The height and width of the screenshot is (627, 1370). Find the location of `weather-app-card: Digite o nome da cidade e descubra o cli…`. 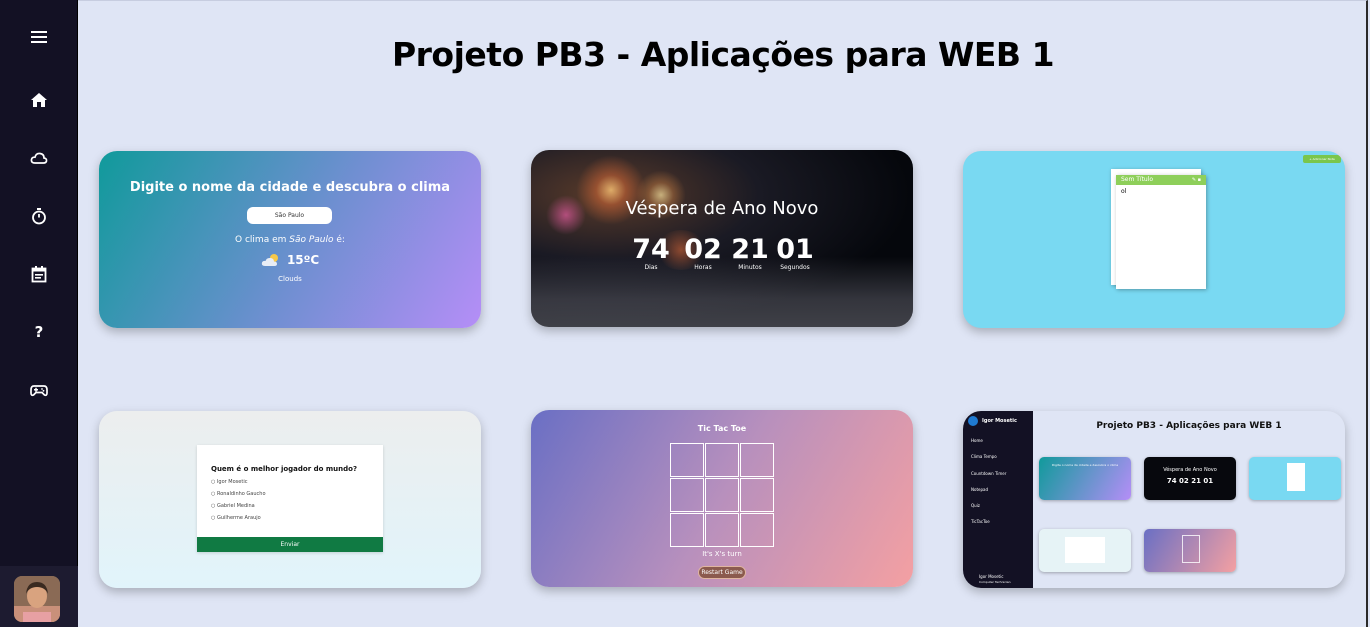

weather-app-card: Digite o nome da cidade e descubra o cli… is located at coordinates (290, 239).